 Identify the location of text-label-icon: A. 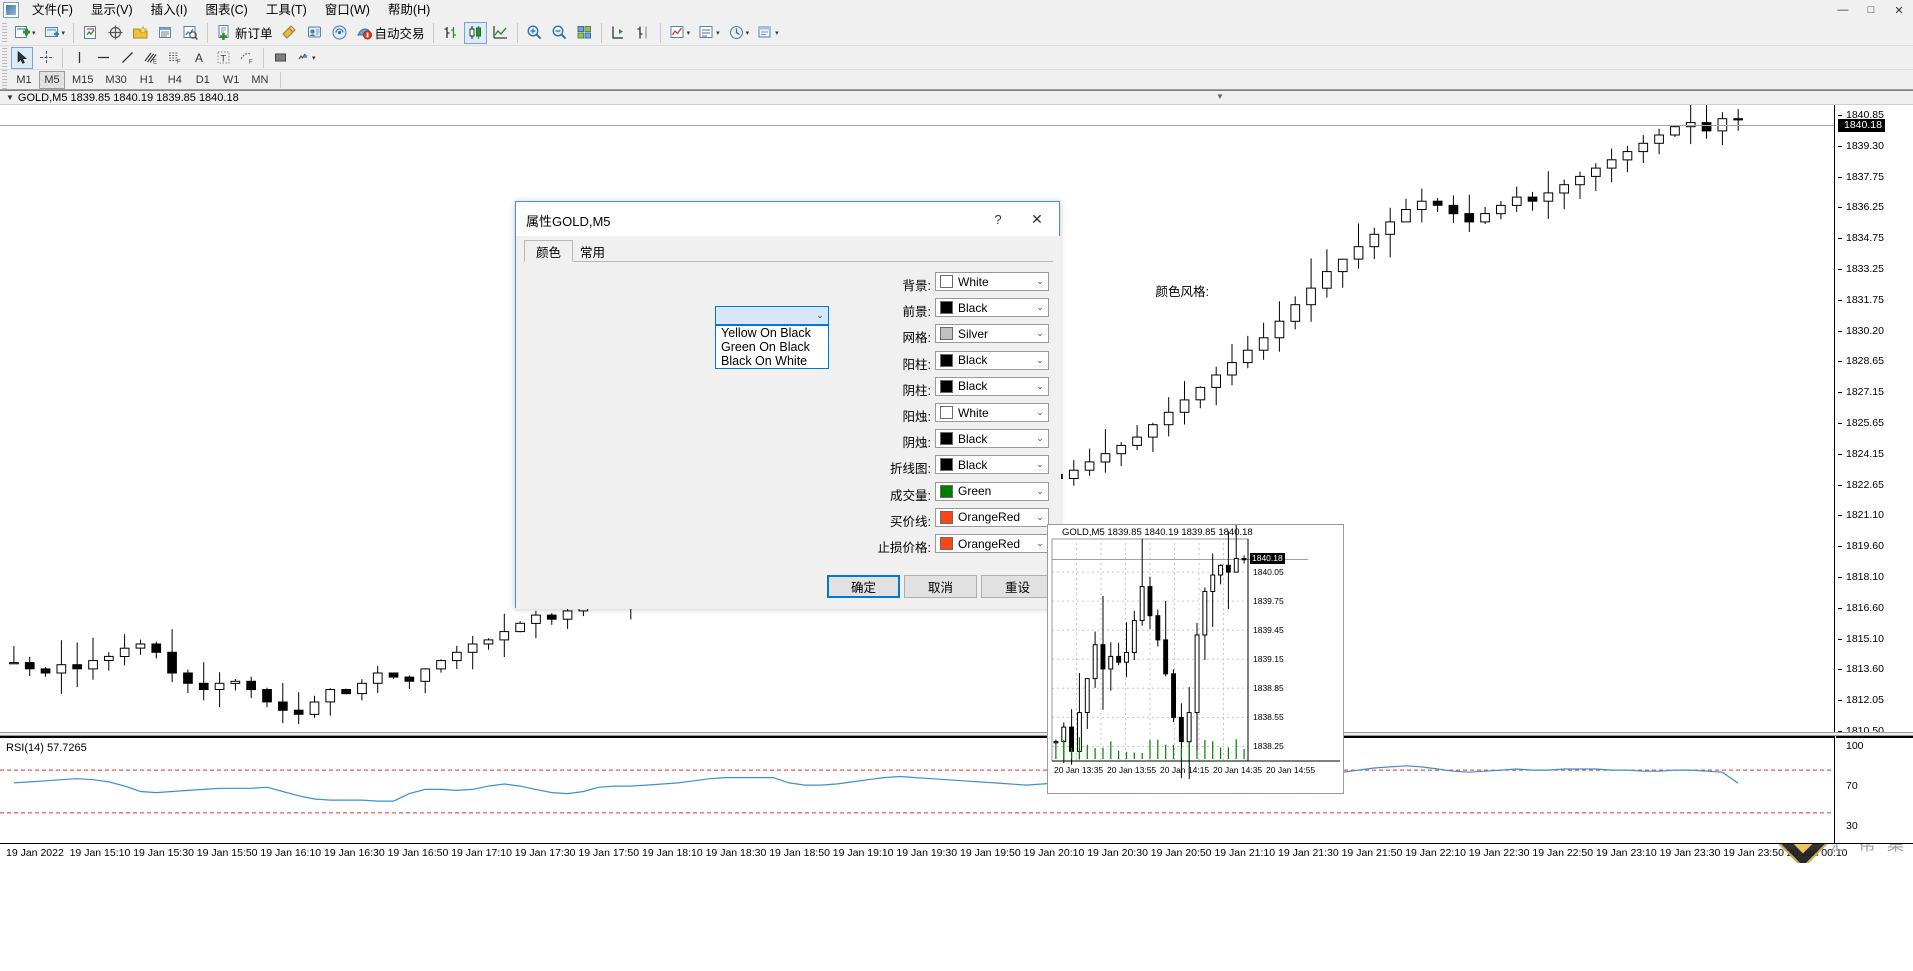
(199, 58).